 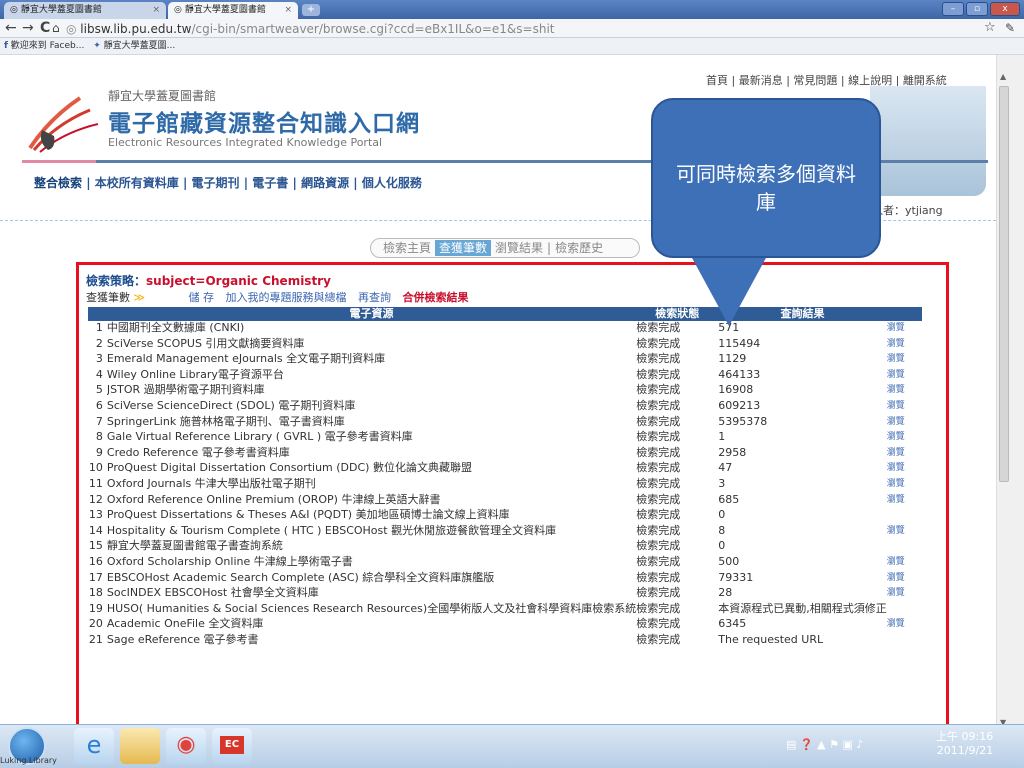 I want to click on wrench-icon: ✎, so click(x=1010, y=28).